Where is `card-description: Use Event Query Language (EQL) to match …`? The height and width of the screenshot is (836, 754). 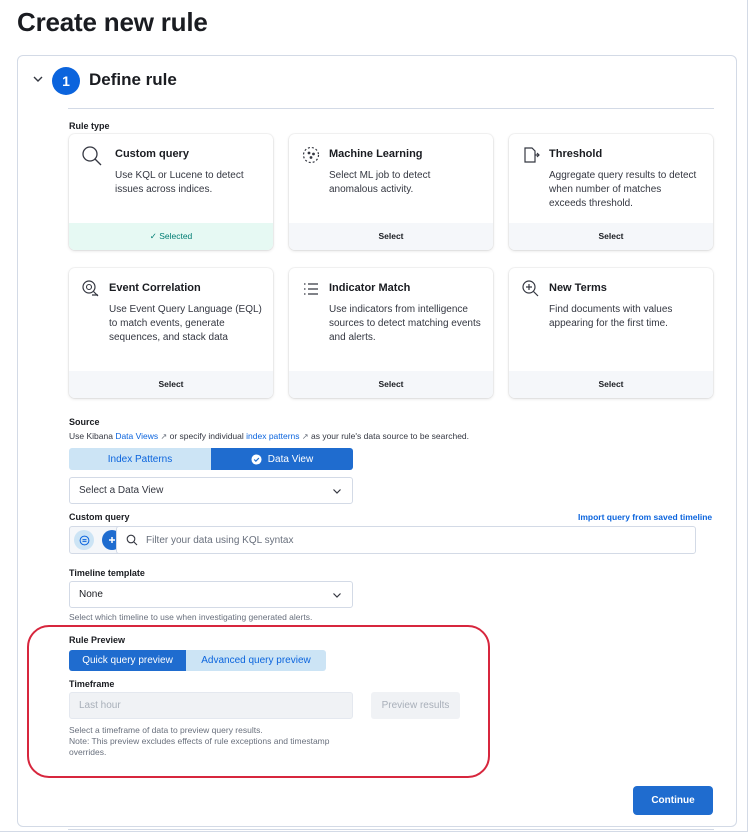
card-description: Use Event Query Language (EQL) to match … is located at coordinates (185, 323).